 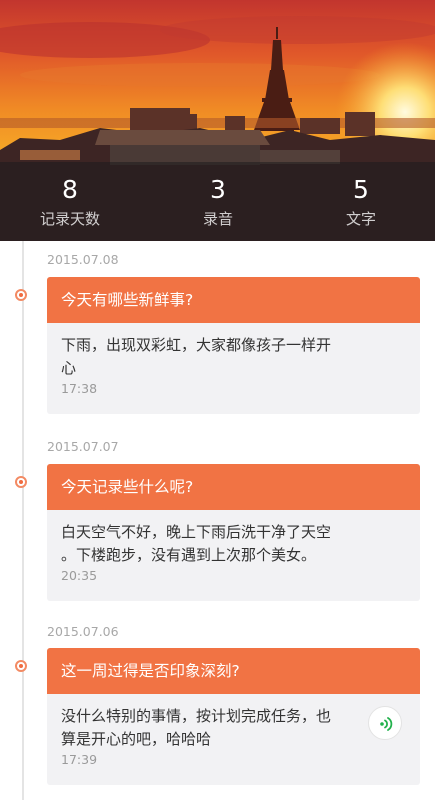 I want to click on entry-card: 今天有哪些新鲜事? 下雨，出现双彩虹，大家都像孩子一样开 心 17:38, so click(x=233, y=345).